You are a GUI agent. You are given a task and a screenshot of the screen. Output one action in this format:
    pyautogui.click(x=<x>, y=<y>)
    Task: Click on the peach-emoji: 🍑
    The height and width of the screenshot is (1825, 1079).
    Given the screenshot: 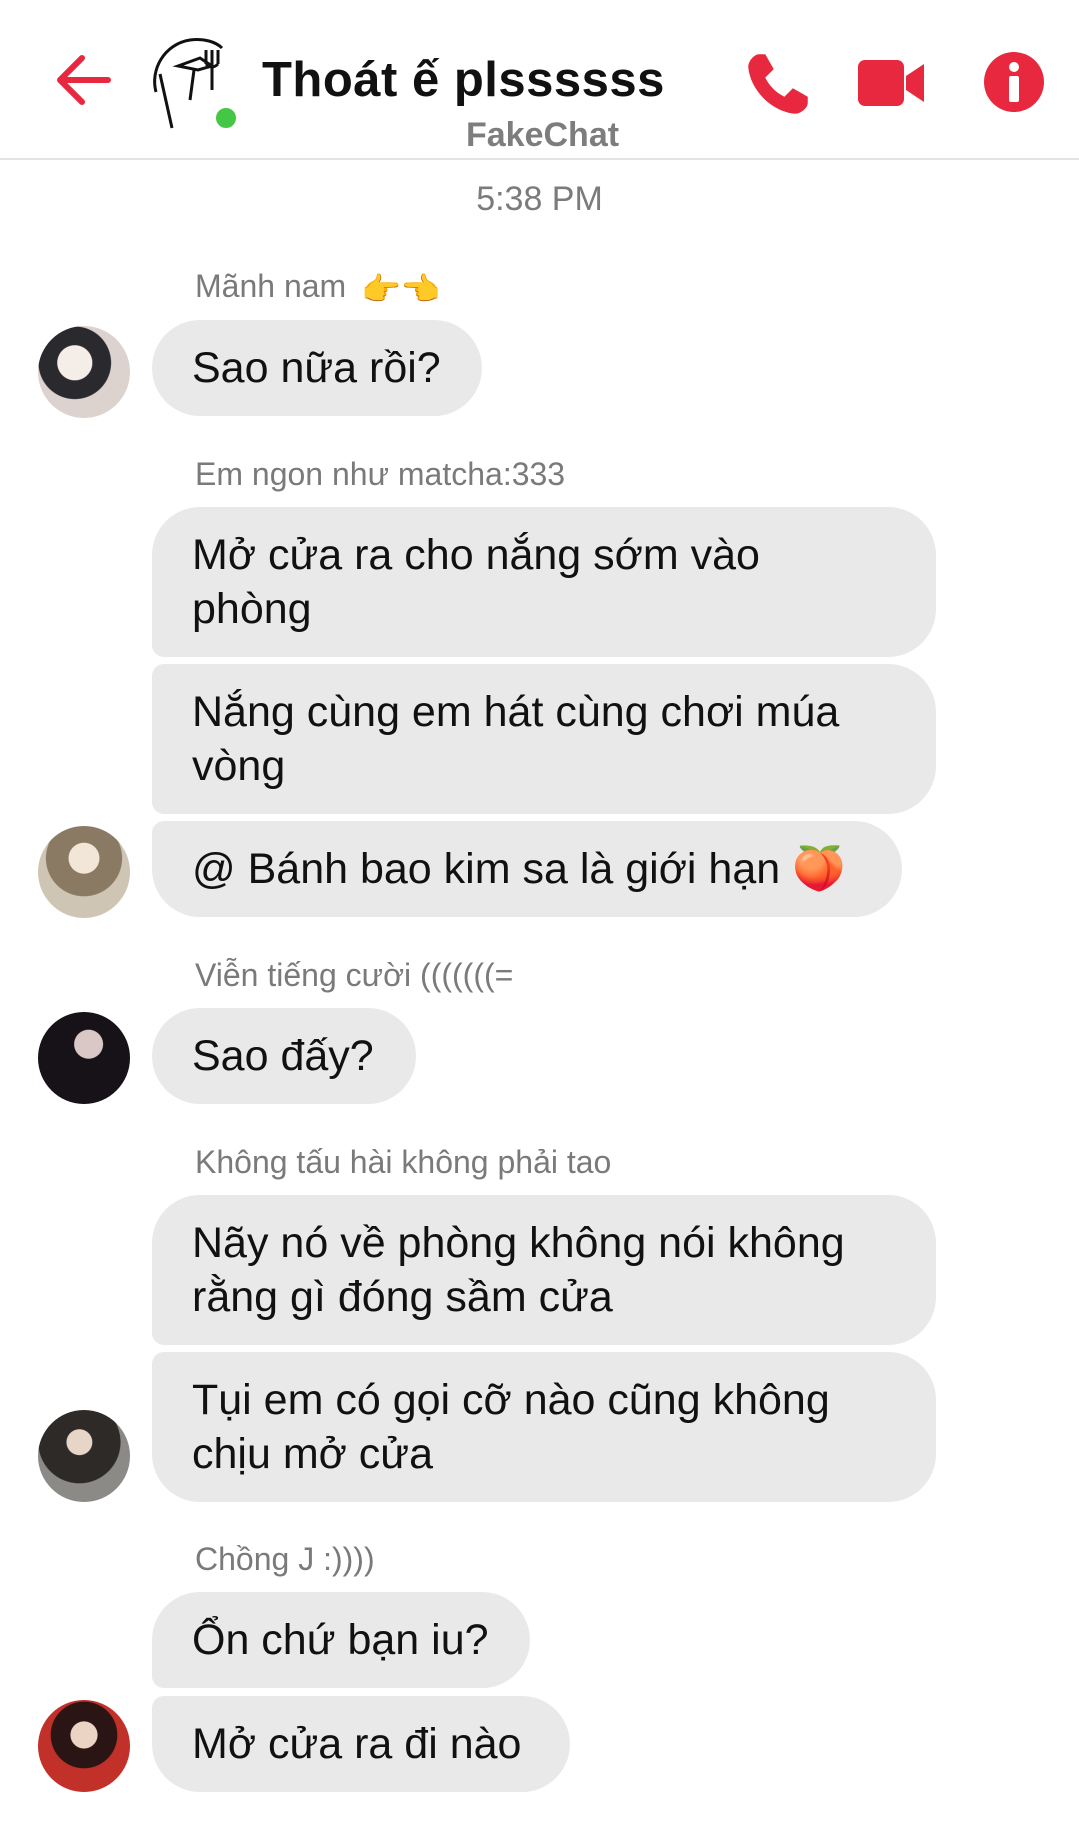 What is the action you would take?
    pyautogui.click(x=819, y=869)
    